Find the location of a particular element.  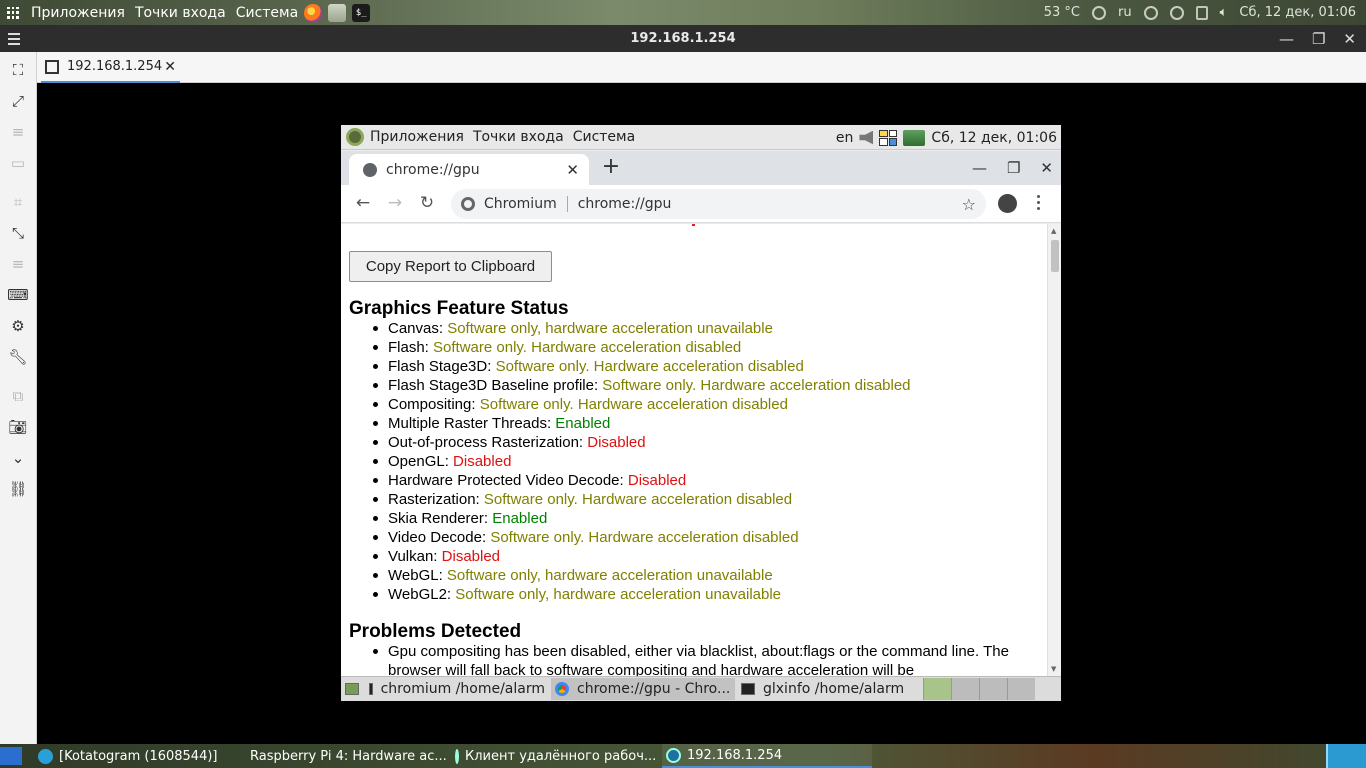

task-terminal-chromium: chromium /home/alarm is located at coordinates (457, 689).